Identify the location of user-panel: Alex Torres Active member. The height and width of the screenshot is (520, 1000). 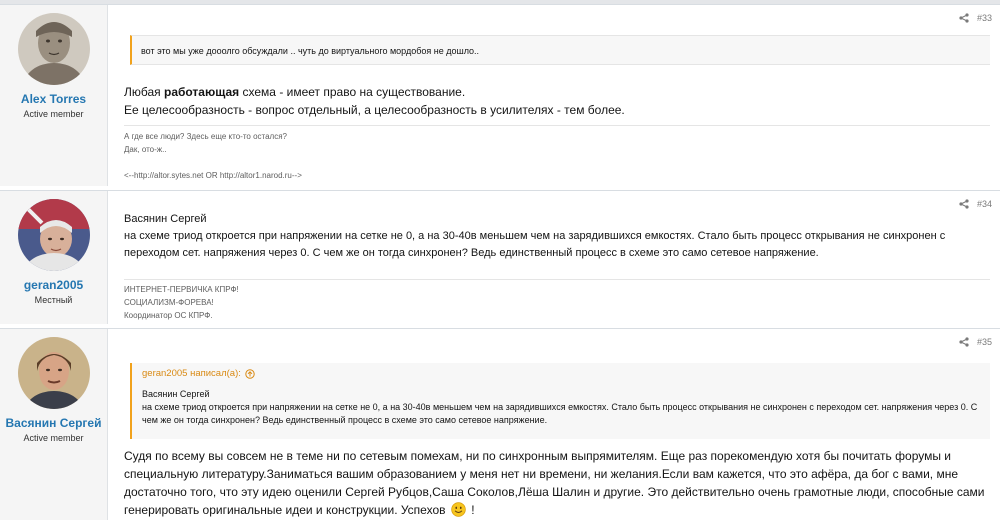
(54, 95).